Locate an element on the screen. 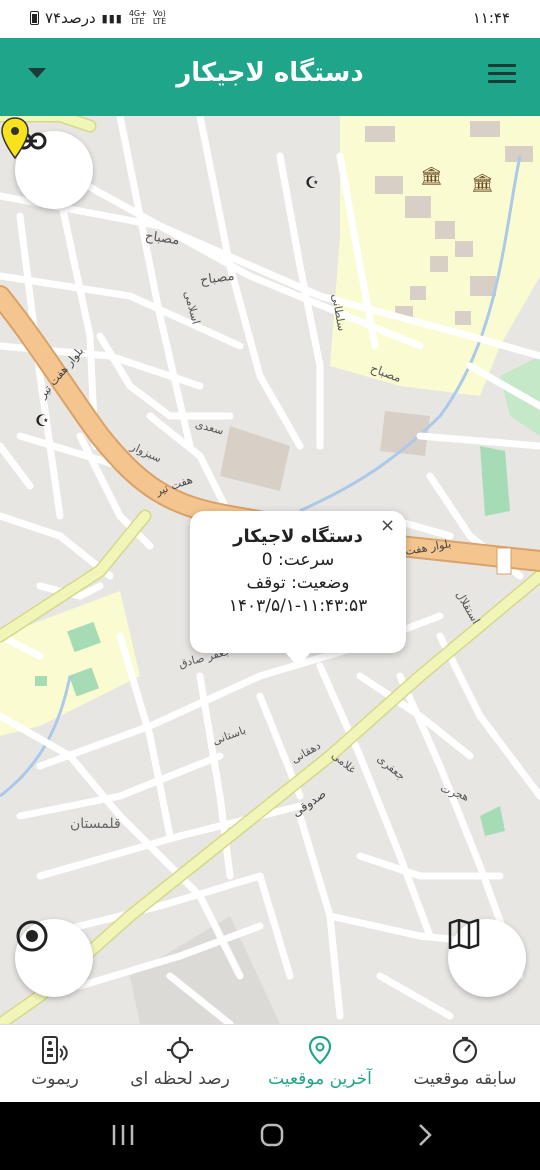  speed-label: سرعت: is located at coordinates (306, 560).